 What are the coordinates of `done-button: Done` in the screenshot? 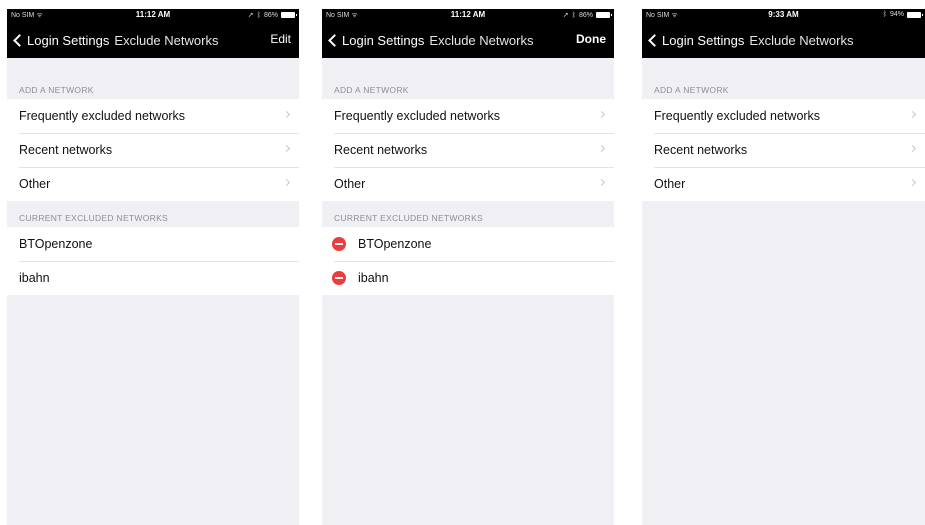 It's located at (591, 39).